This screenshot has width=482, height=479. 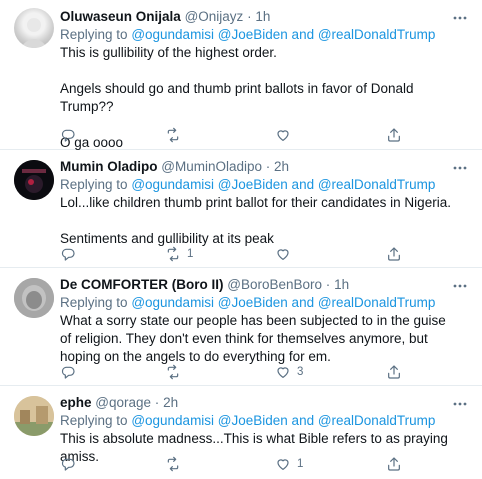 What do you see at coordinates (260, 135) in the screenshot?
I see `tweet-actions` at bounding box center [260, 135].